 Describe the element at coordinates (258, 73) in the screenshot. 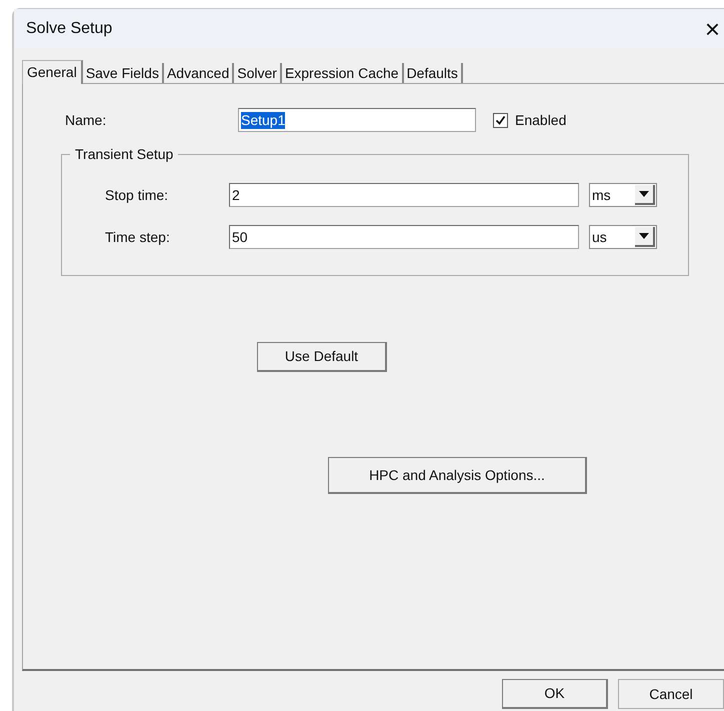

I see `tab: Solver` at that location.